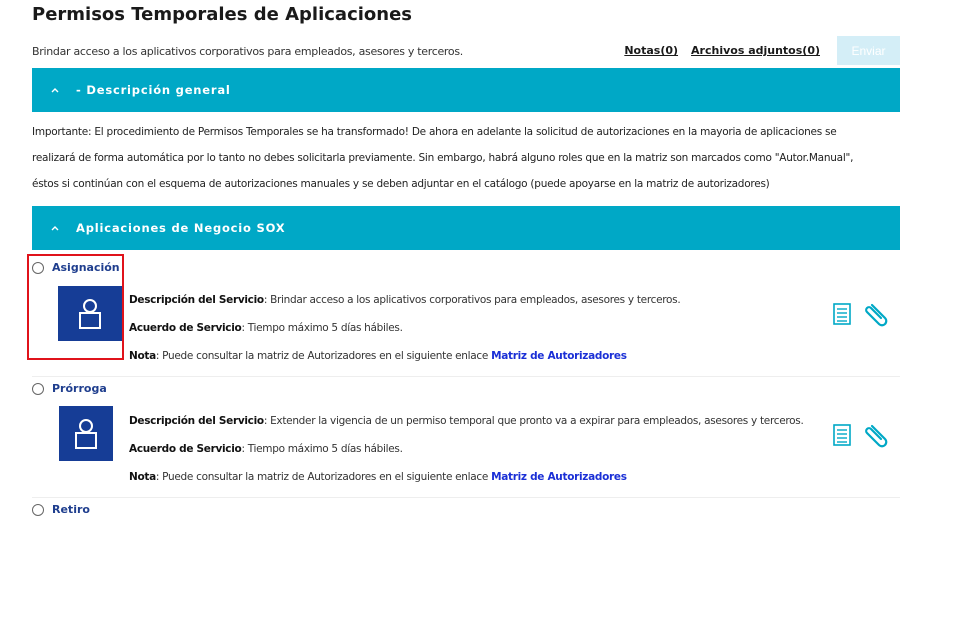  What do you see at coordinates (466, 228) in the screenshot?
I see `section-header-sox: Aplicaciones de Negocio SOX` at bounding box center [466, 228].